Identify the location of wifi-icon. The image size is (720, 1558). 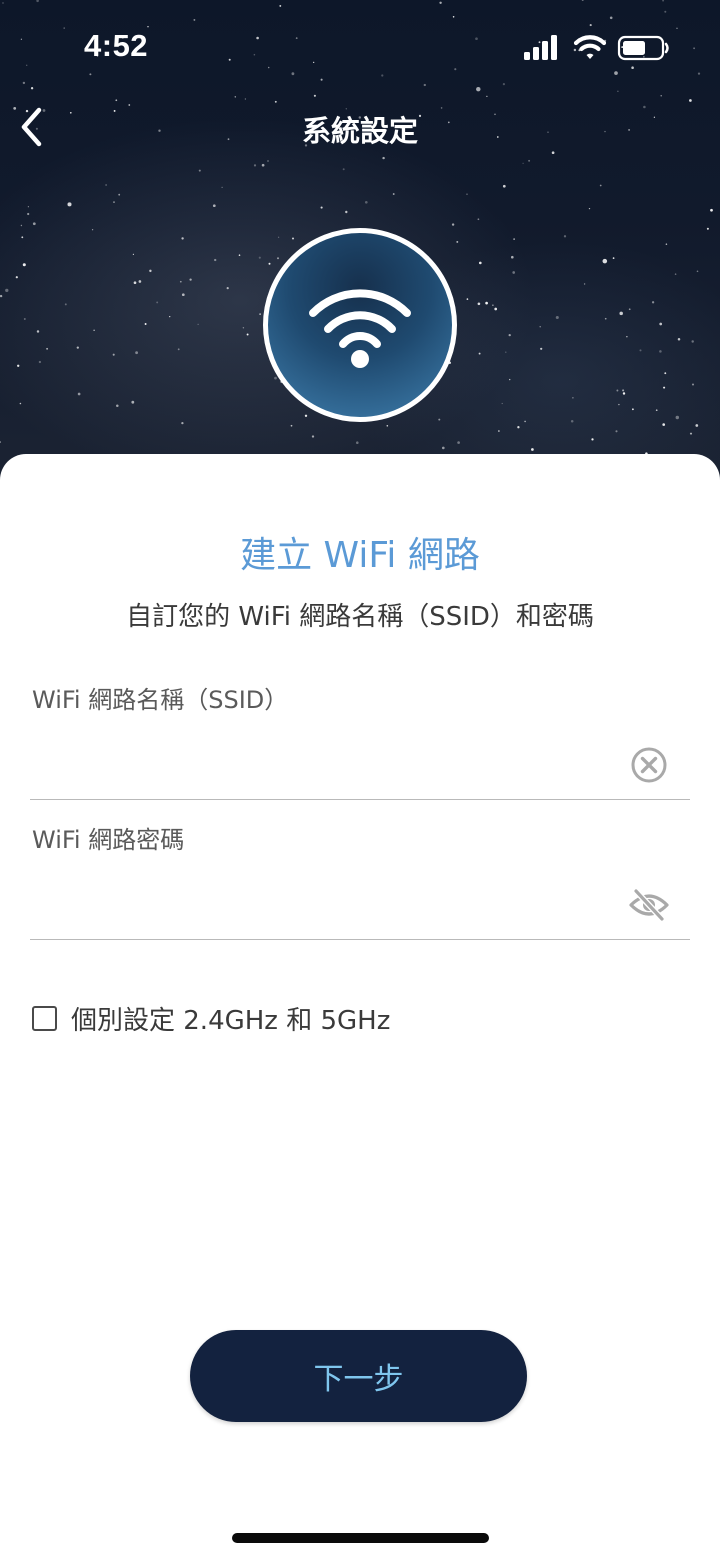
(360, 328).